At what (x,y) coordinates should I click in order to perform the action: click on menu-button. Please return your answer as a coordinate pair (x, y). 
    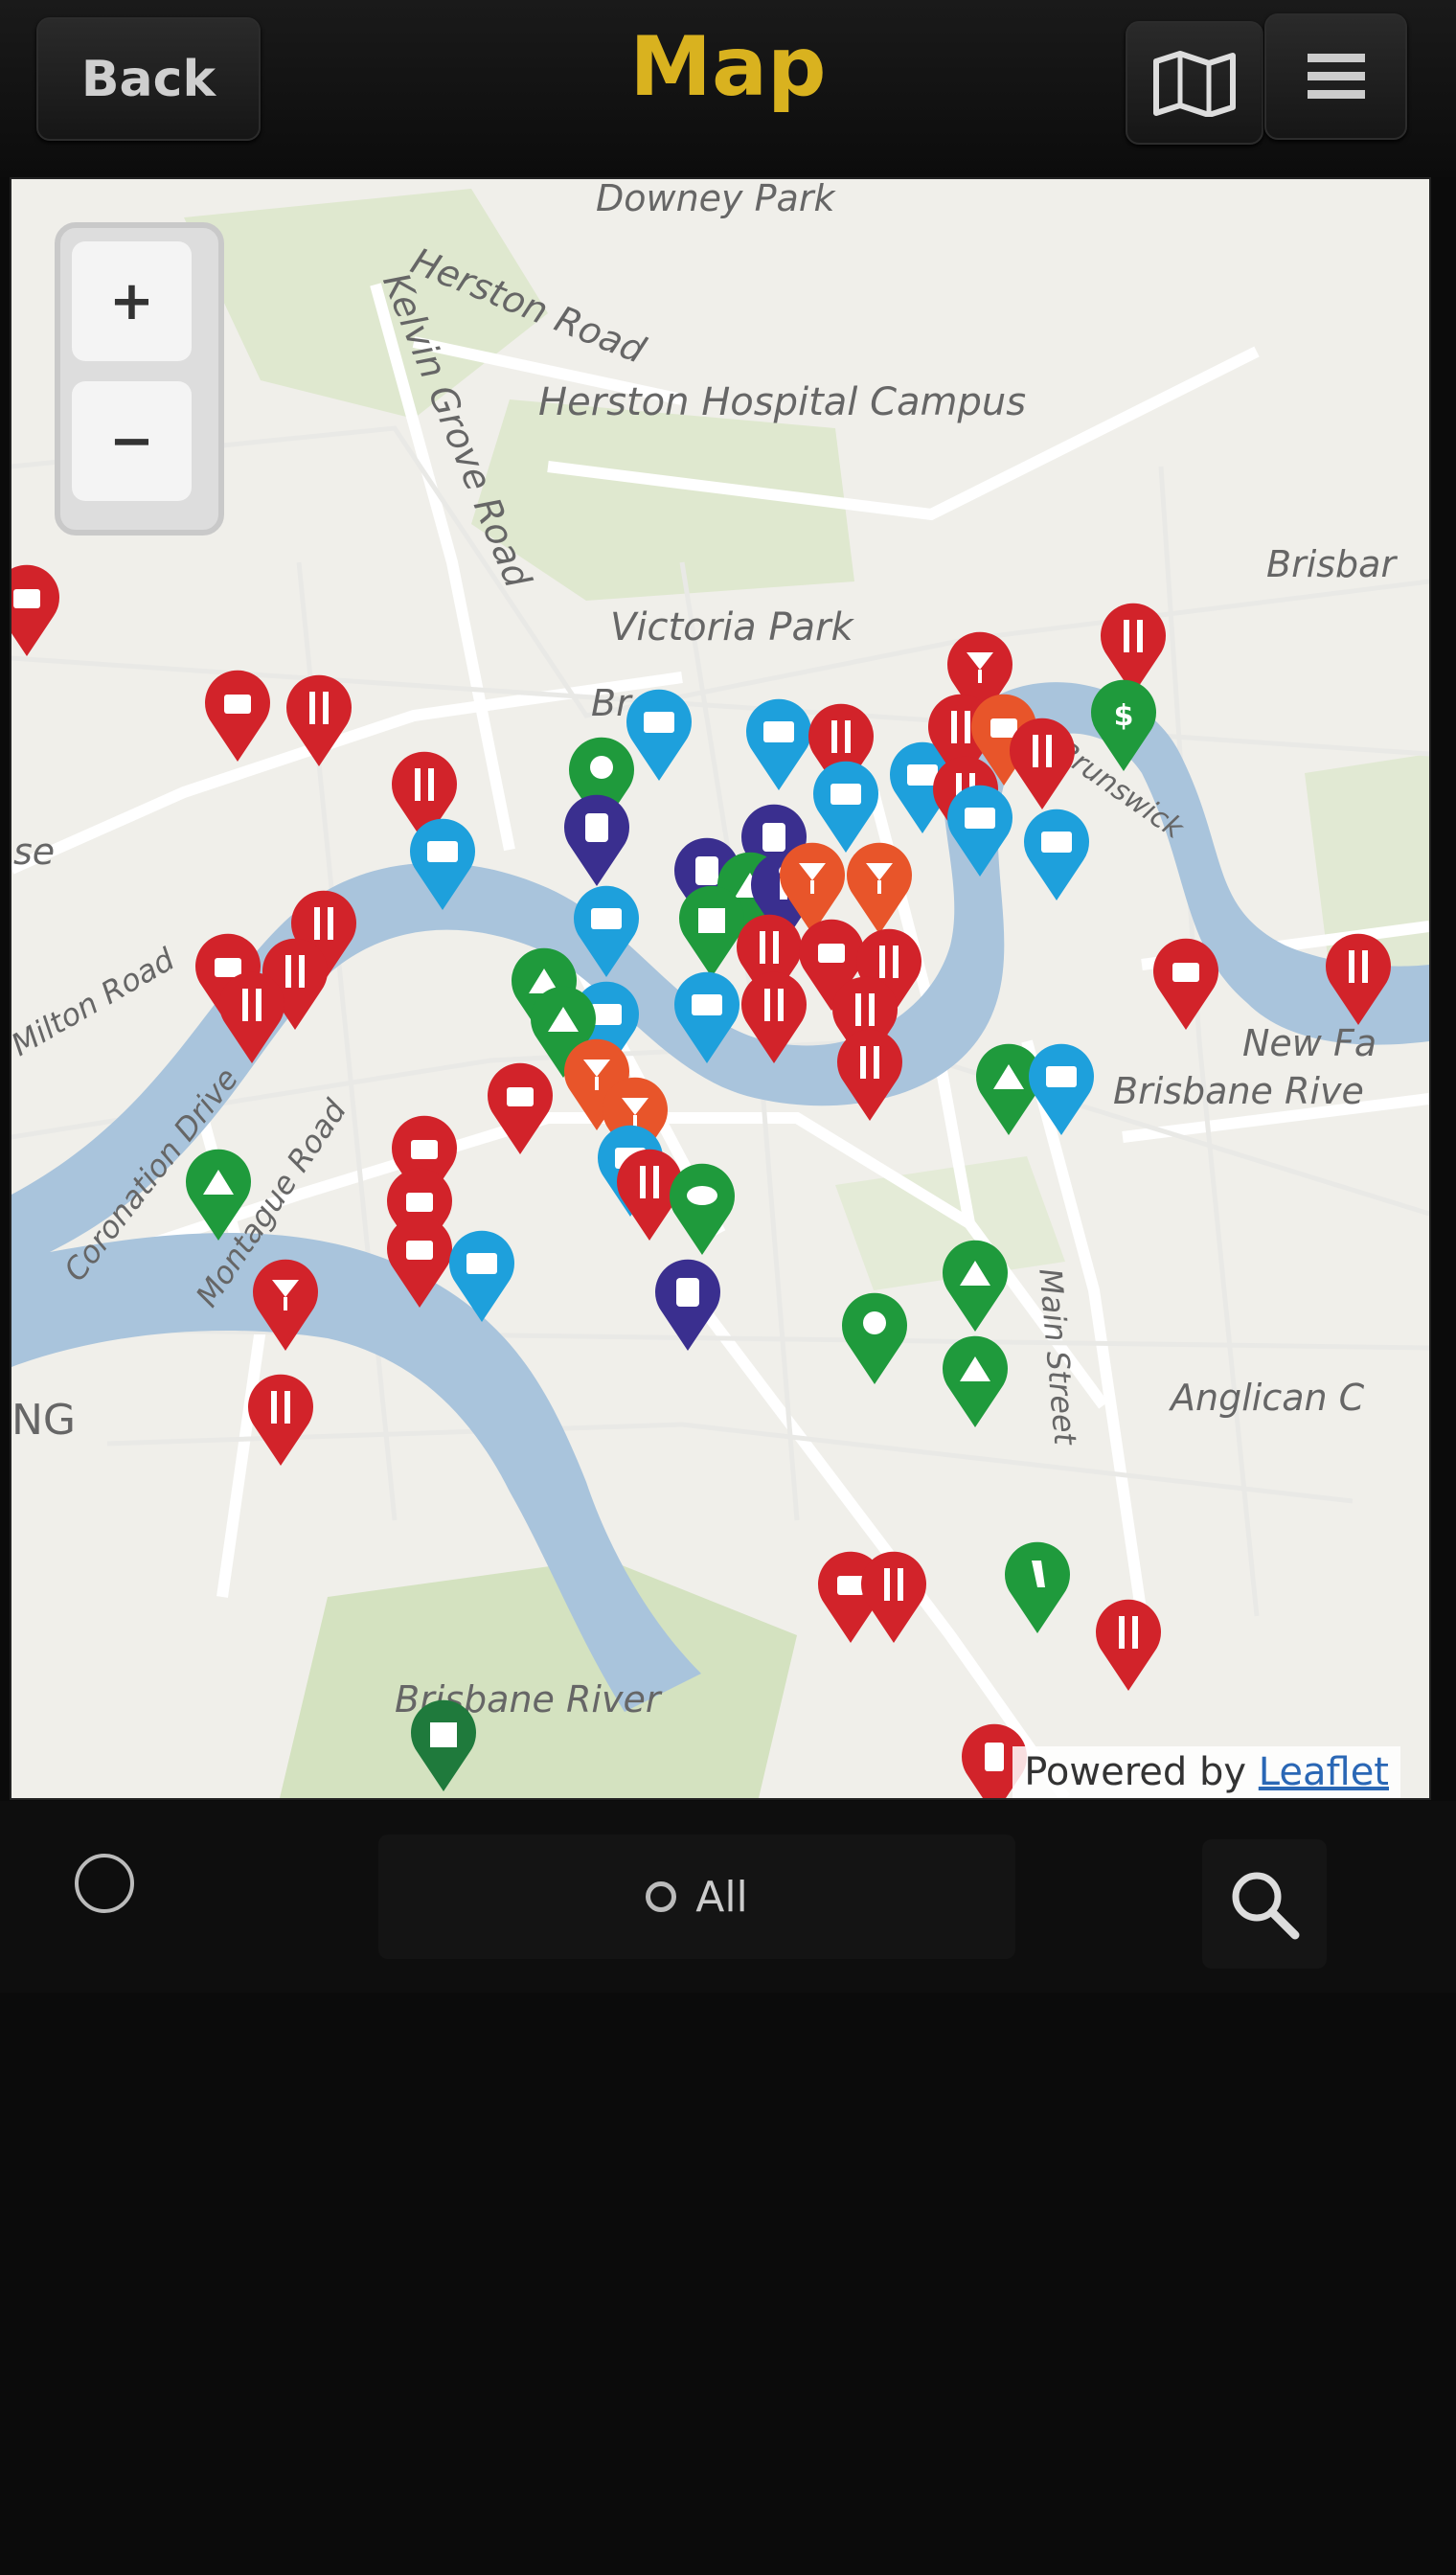
    Looking at the image, I should click on (1335, 76).